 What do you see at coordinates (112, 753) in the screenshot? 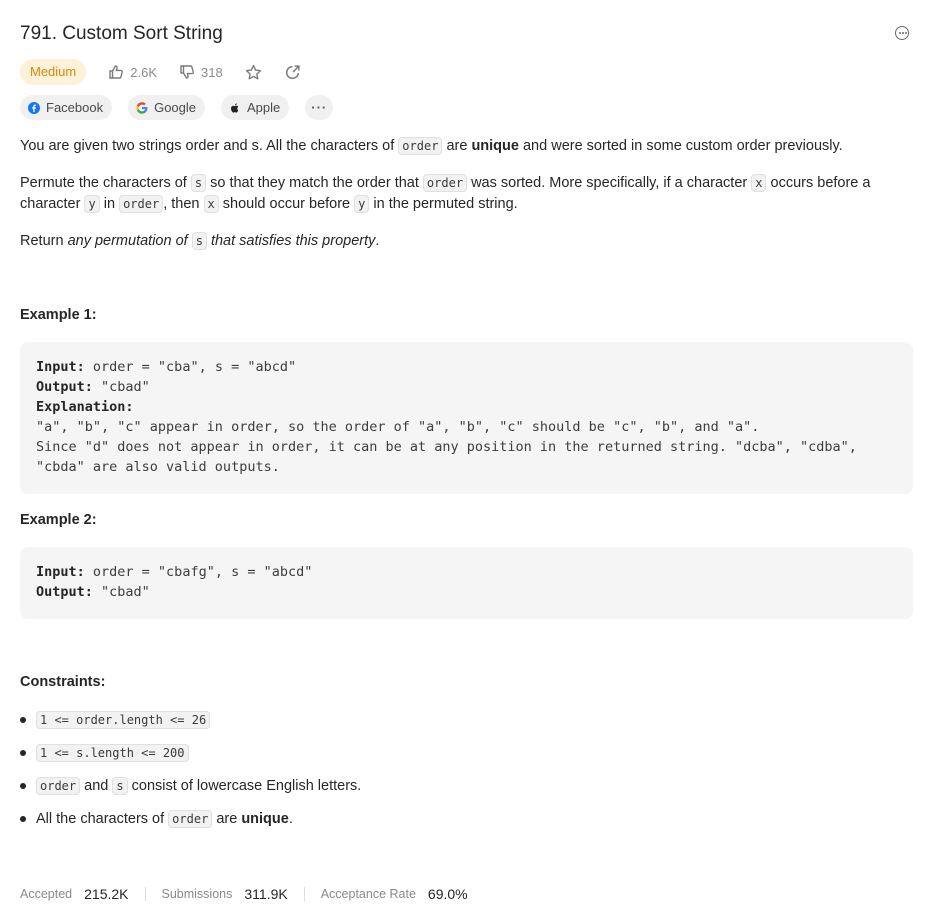
I see `inline-code: 1 <= s.length <= 200` at bounding box center [112, 753].